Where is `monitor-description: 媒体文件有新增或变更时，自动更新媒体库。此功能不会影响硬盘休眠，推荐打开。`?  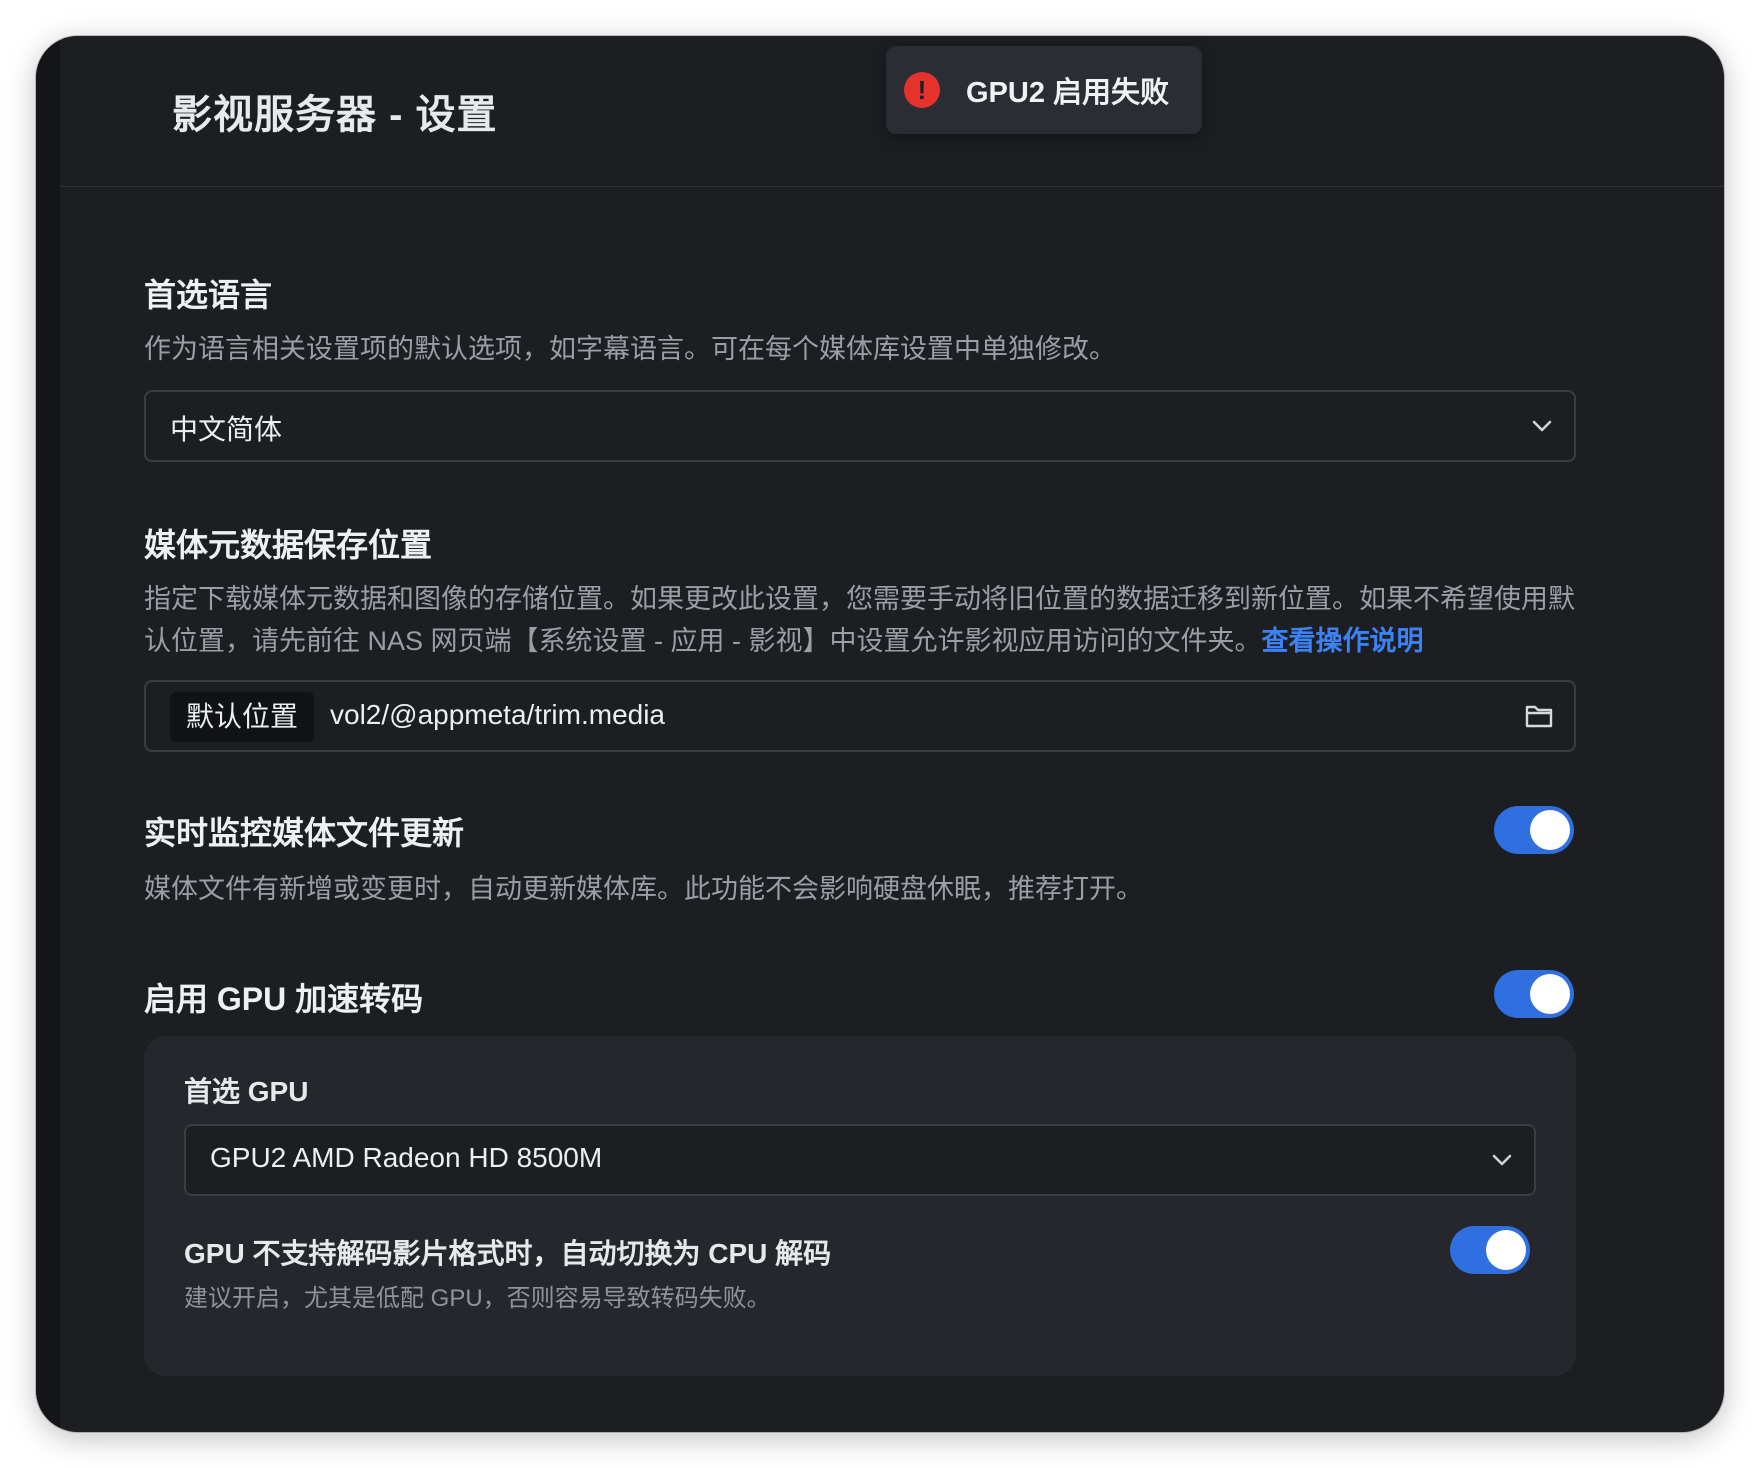
monitor-description: 媒体文件有新增或变更时，自动更新媒体库。此功能不会影响硬盘休眠，推荐打开。 is located at coordinates (643, 889).